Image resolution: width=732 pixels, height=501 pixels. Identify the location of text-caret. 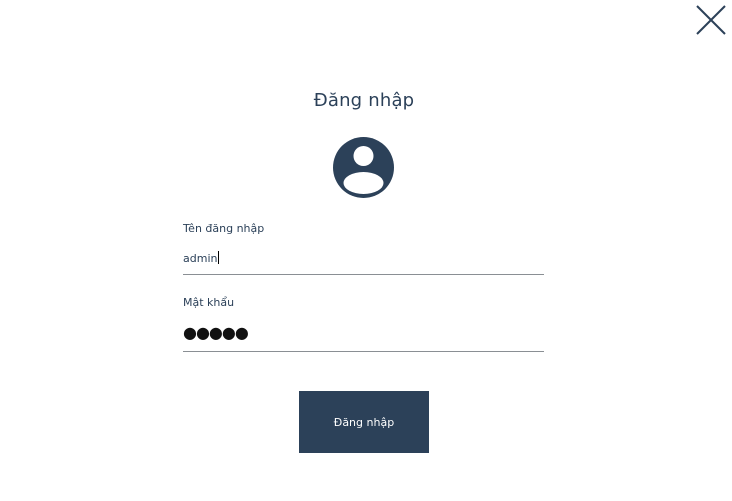
(219, 257).